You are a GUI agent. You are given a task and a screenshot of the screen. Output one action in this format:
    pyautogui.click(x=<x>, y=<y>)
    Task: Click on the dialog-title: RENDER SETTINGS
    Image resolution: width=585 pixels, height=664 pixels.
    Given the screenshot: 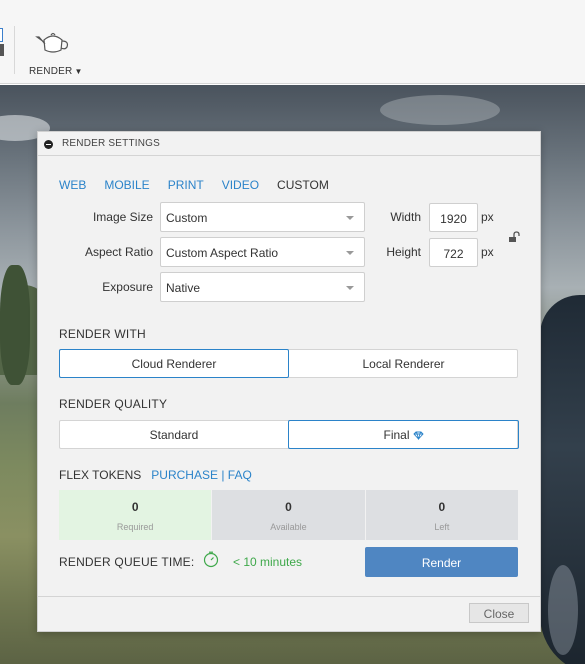 What is the action you would take?
    pyautogui.click(x=111, y=143)
    